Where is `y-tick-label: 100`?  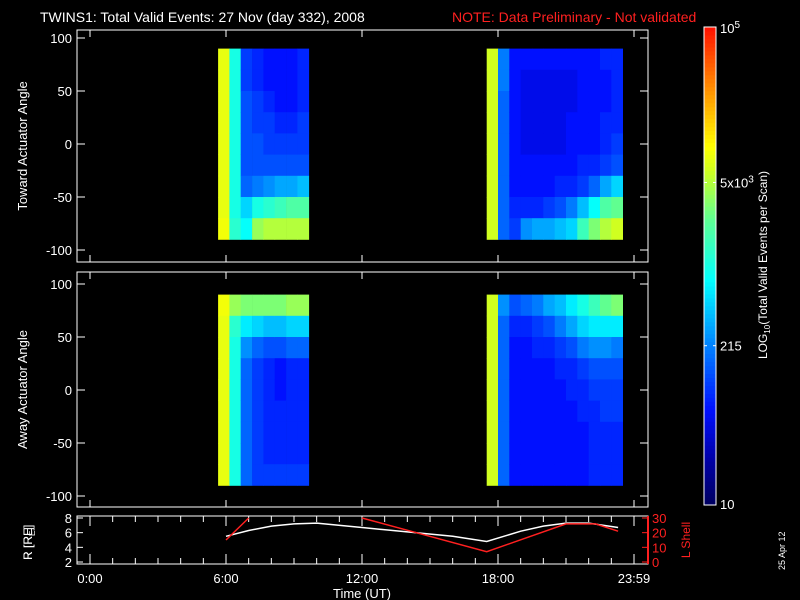
y-tick-label: 100 is located at coordinates (61, 284).